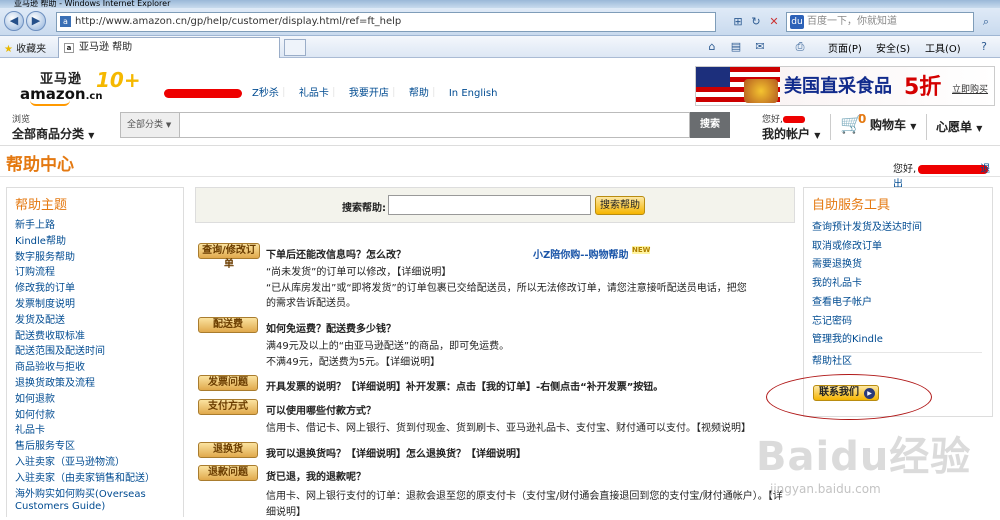  Describe the element at coordinates (970, 88) in the screenshot. I see `promo-link: 立即购买` at that location.